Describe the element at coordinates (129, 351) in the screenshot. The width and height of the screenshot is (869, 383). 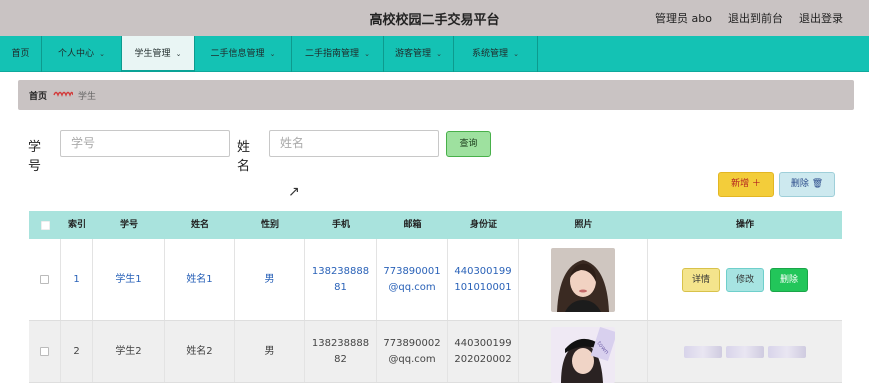
I see `cell-student-id: 学生2` at that location.